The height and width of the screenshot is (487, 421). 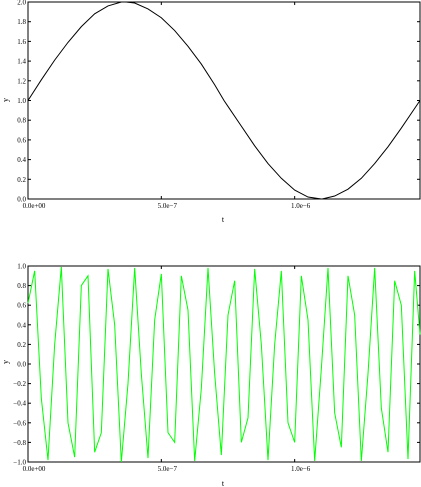 I want to click on top-y-tick-label: 1.8, so click(x=21, y=22).